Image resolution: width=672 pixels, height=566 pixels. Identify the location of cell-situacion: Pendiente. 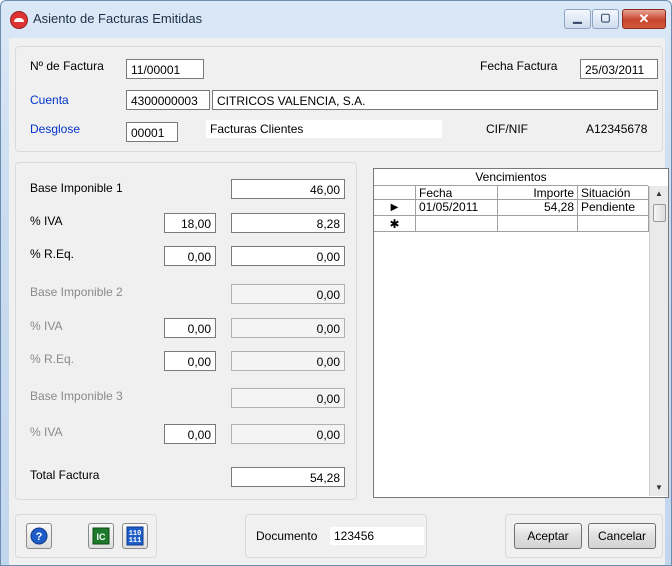
(613, 208).